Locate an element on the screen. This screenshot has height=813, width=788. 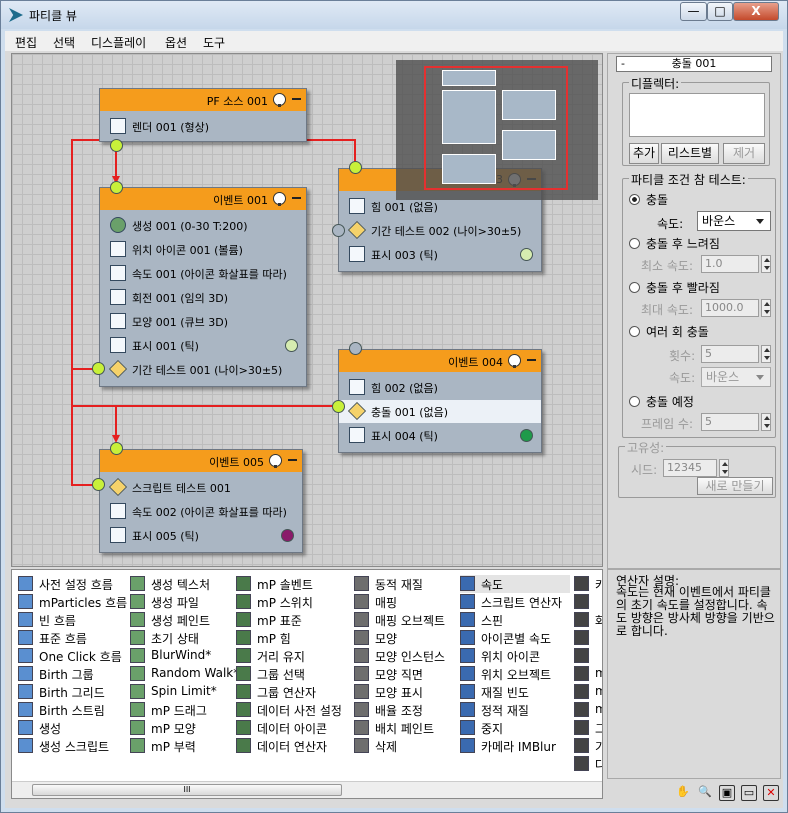
depot-item: 사전 설정 흐름 is located at coordinates (73, 584).